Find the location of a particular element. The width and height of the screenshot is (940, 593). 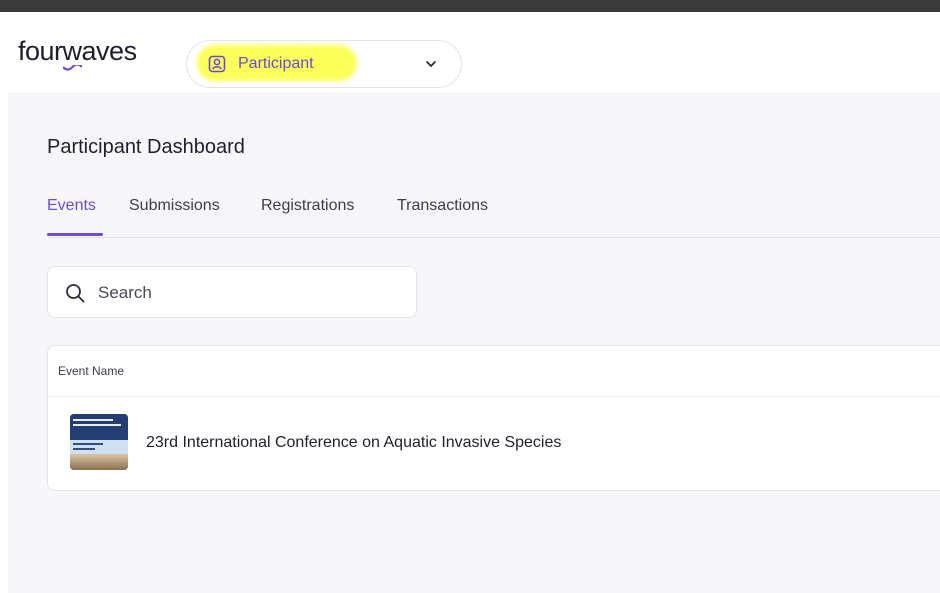

active-tab-indicator is located at coordinates (75, 234).